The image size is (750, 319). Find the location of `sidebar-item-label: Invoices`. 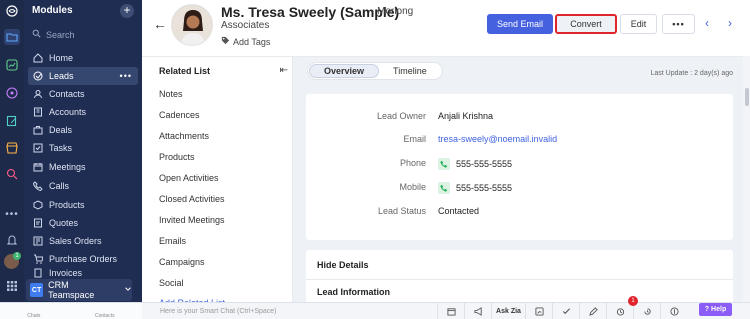

sidebar-item-label: Invoices is located at coordinates (66, 273).